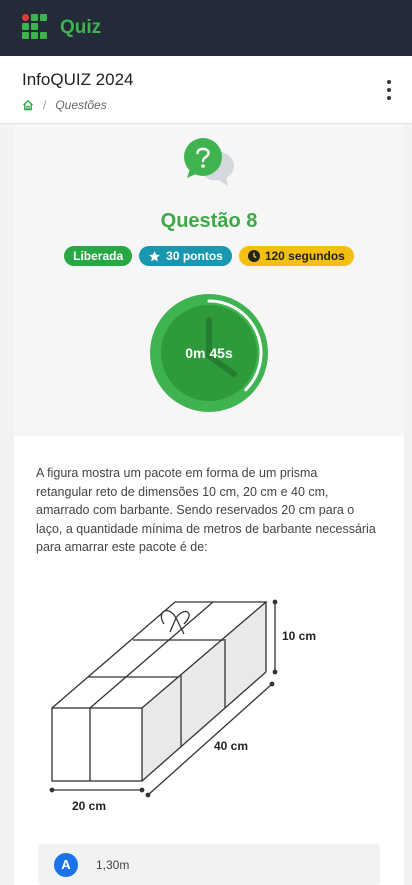 The height and width of the screenshot is (885, 412). I want to click on option-text: 1,30m, so click(113, 864).